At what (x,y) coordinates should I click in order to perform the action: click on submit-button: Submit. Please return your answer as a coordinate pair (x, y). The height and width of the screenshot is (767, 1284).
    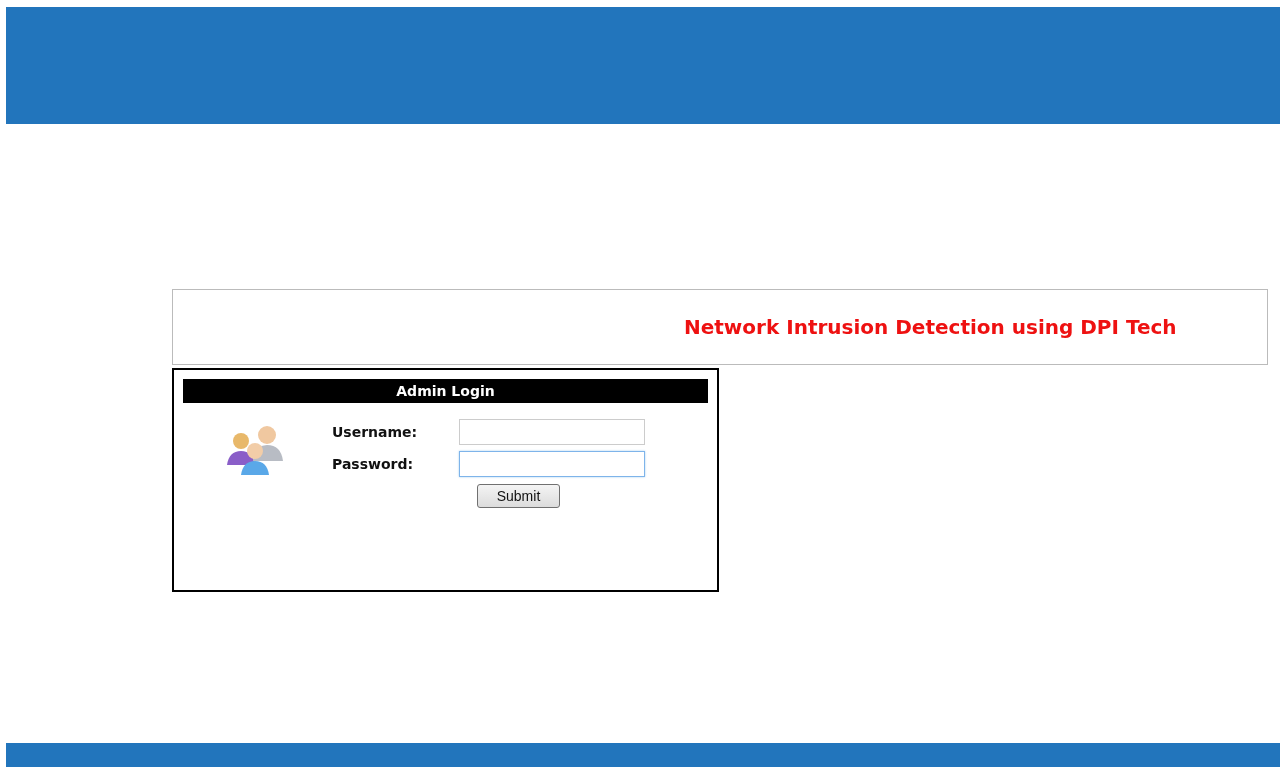
    Looking at the image, I should click on (518, 496).